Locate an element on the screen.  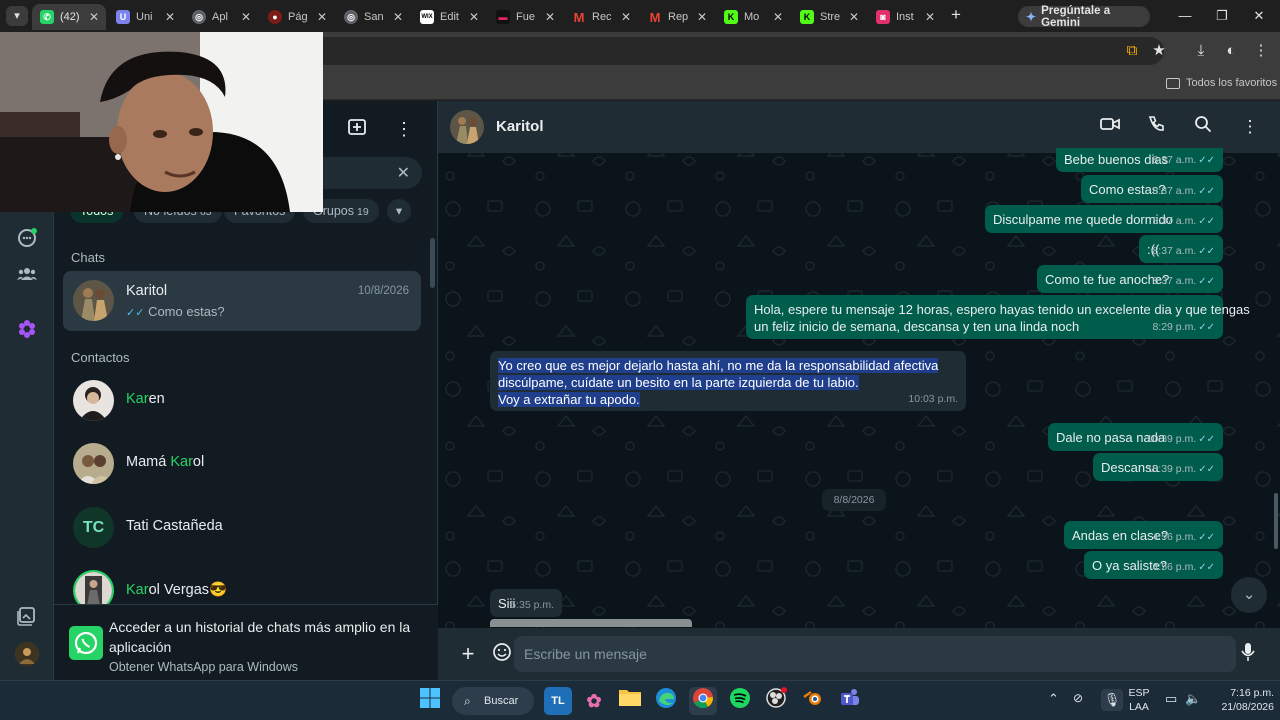
gemini-button: ✦ Pregúntale a Gemini is located at coordinates (1084, 17).